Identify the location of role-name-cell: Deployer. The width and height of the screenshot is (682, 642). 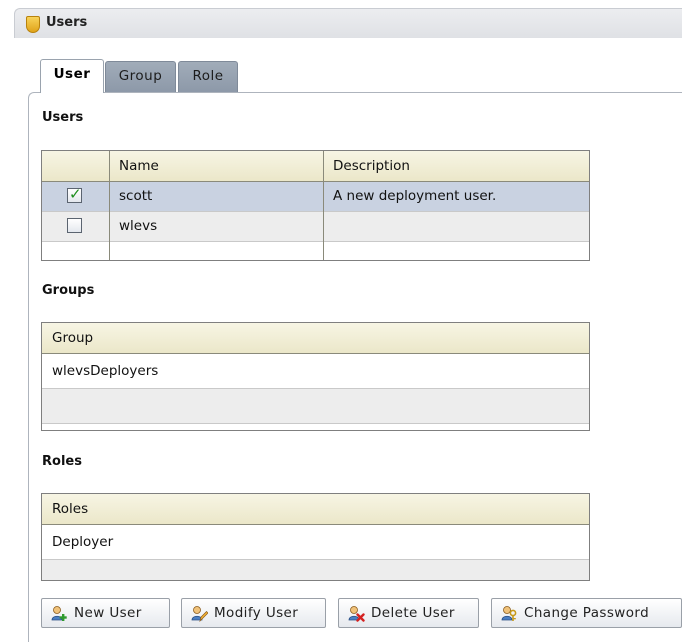
(83, 542).